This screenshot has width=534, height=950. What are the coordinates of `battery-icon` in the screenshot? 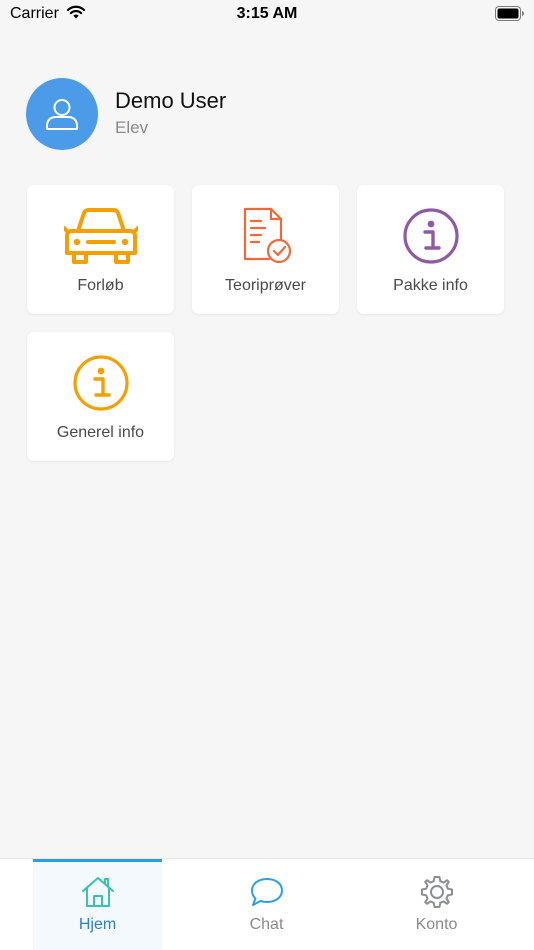 It's located at (510, 16).